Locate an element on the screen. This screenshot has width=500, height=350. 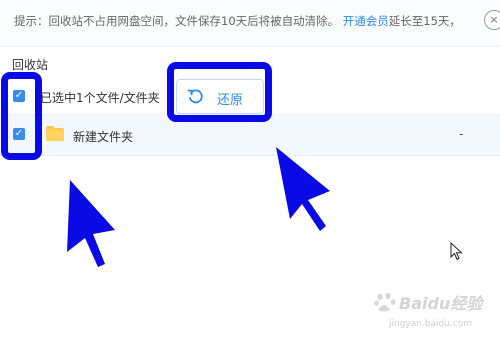
folder-icon is located at coordinates (55, 133).